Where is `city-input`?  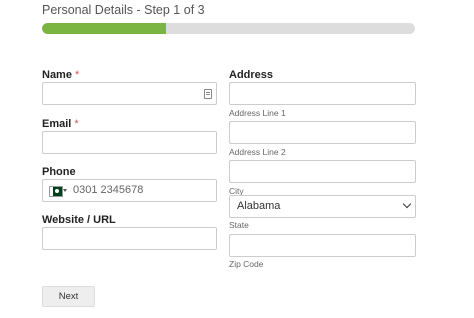
city-input is located at coordinates (322, 171).